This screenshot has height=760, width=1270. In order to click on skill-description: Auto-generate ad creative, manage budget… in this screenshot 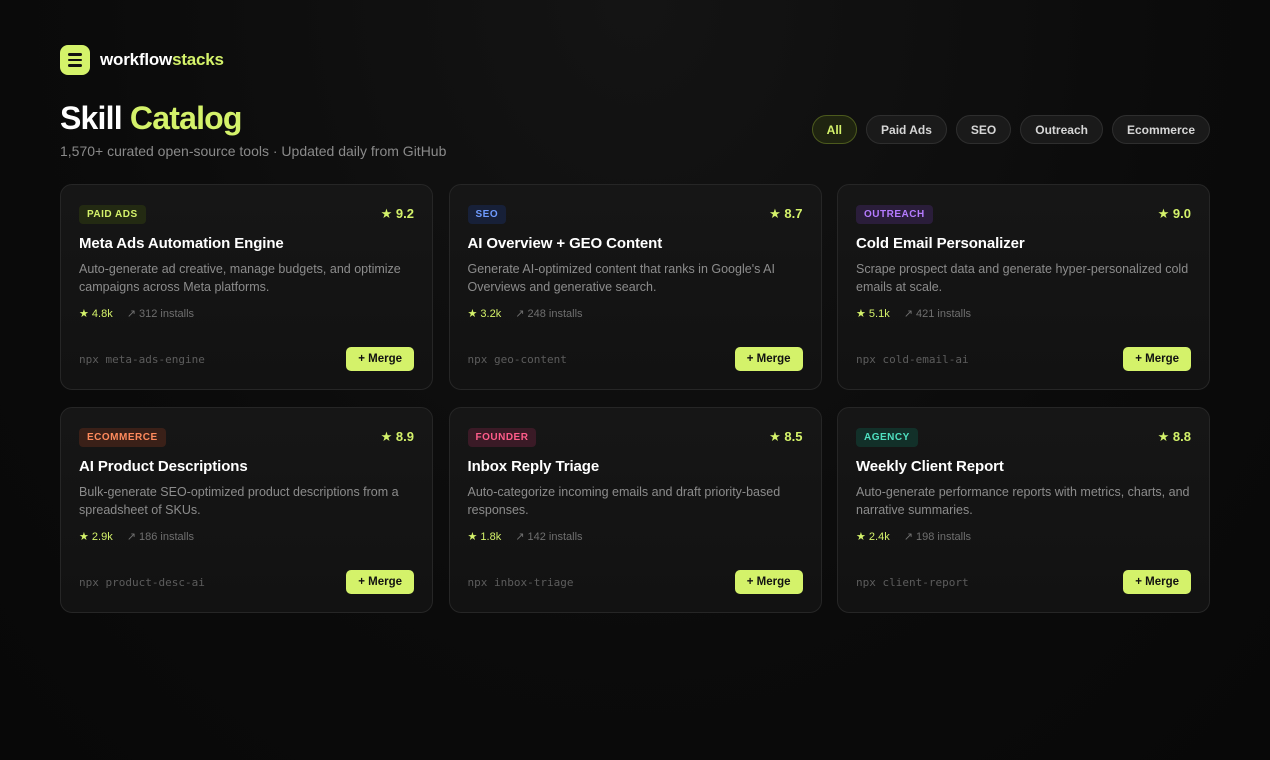, I will do `click(240, 278)`.